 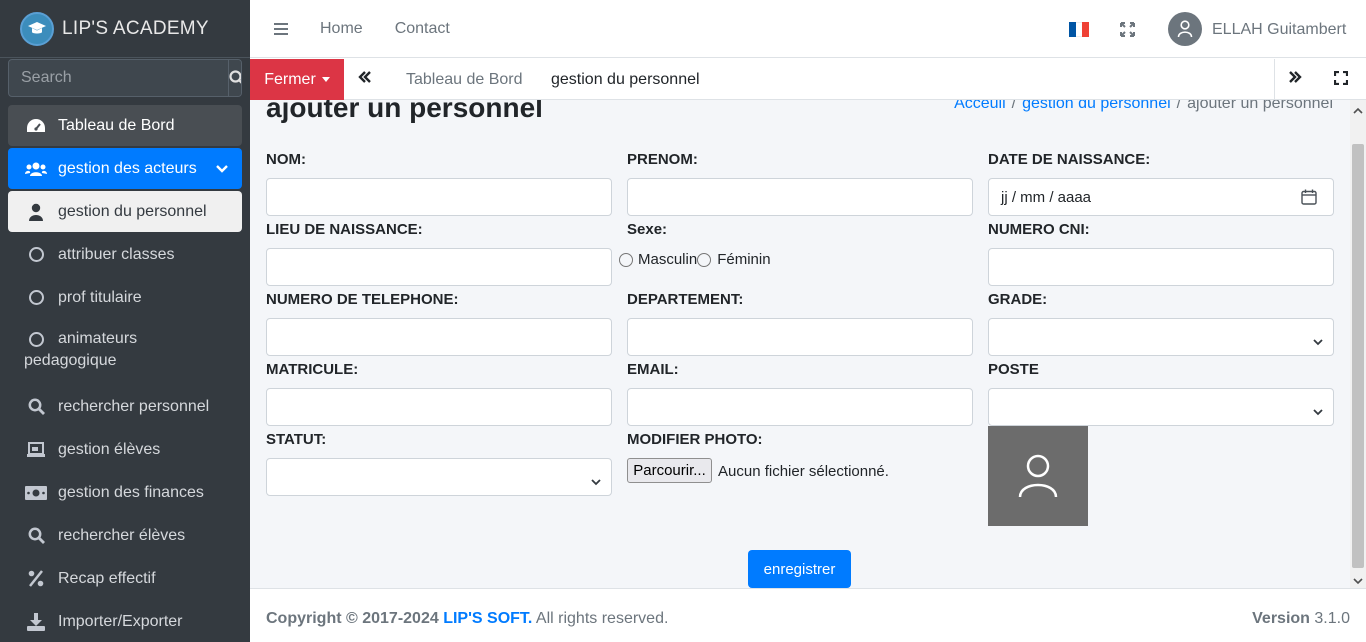 I want to click on poste-label: POSTE, so click(x=1013, y=369).